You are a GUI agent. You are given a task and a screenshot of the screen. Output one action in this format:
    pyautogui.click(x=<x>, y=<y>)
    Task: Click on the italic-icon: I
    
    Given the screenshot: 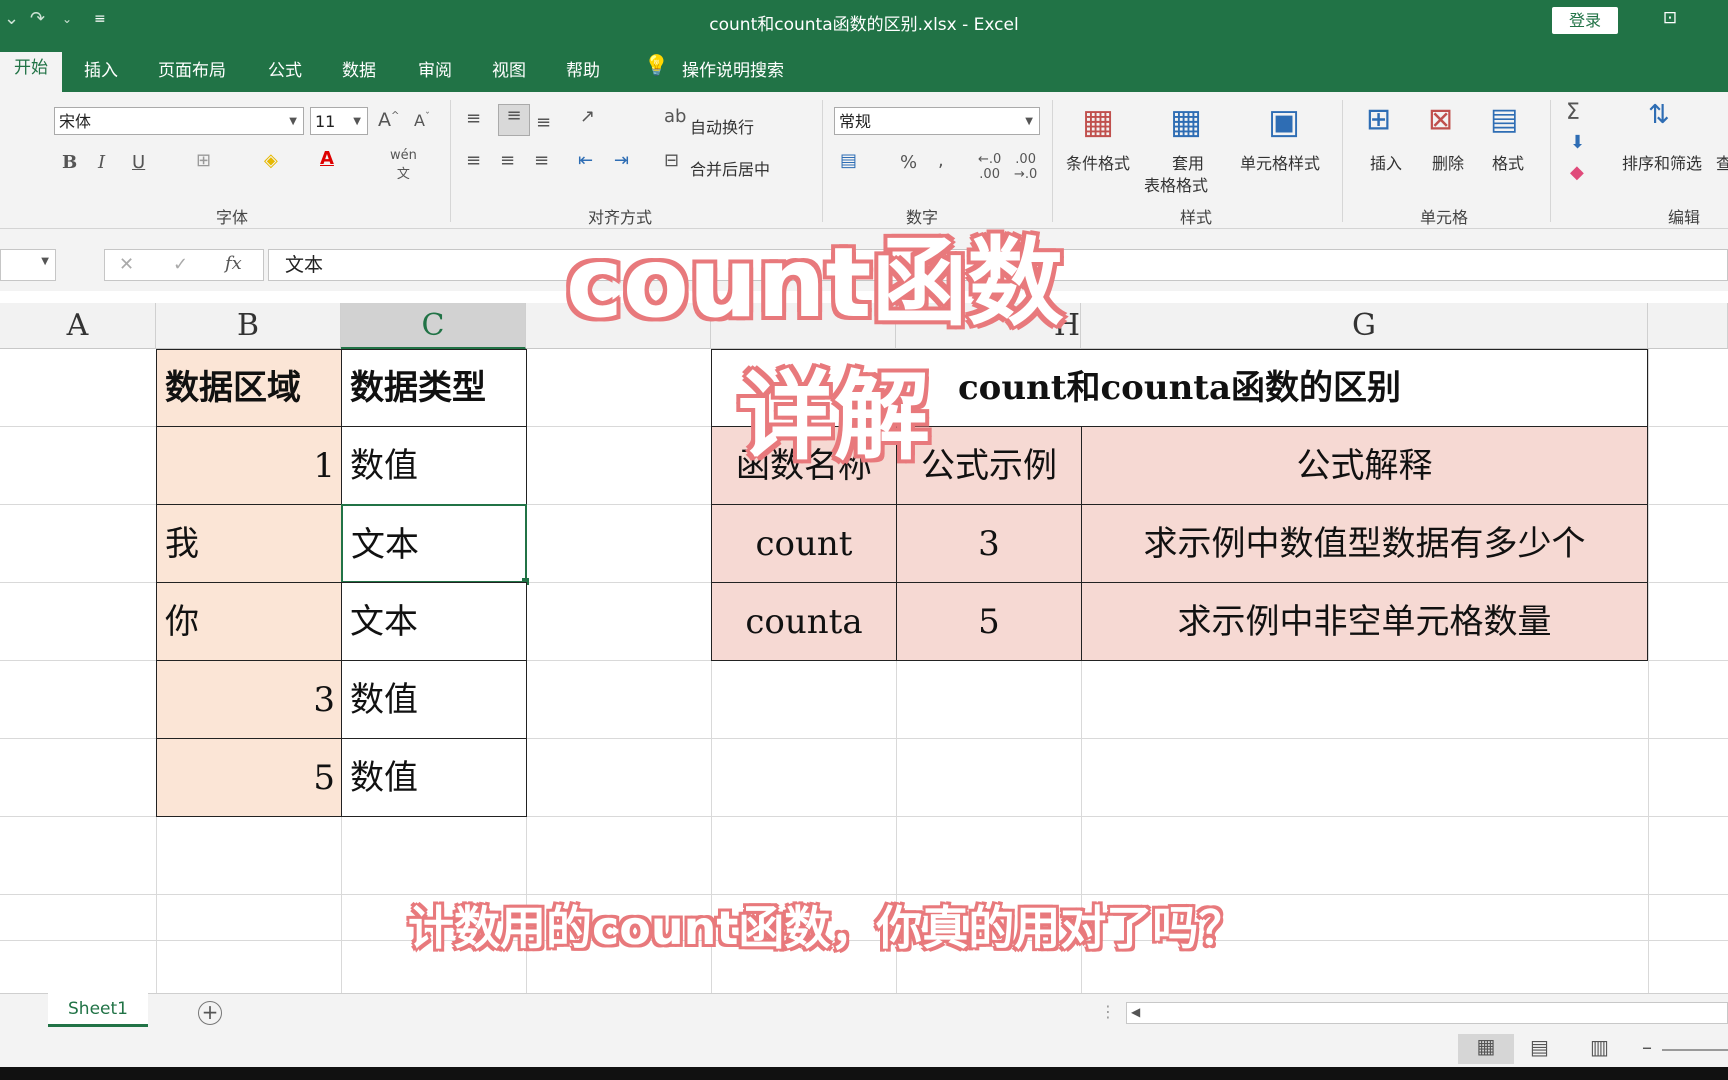 What is the action you would take?
    pyautogui.click(x=101, y=162)
    